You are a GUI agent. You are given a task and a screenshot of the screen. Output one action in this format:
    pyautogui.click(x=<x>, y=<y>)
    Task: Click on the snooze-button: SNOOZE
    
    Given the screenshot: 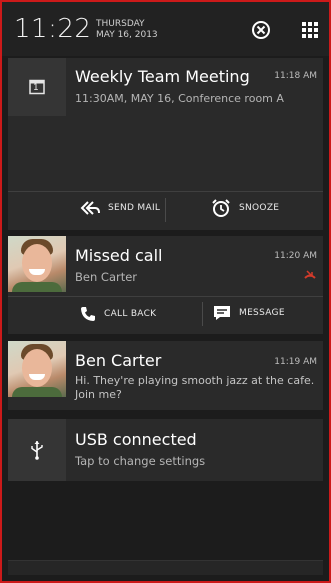 What is the action you would take?
    pyautogui.click(x=245, y=208)
    